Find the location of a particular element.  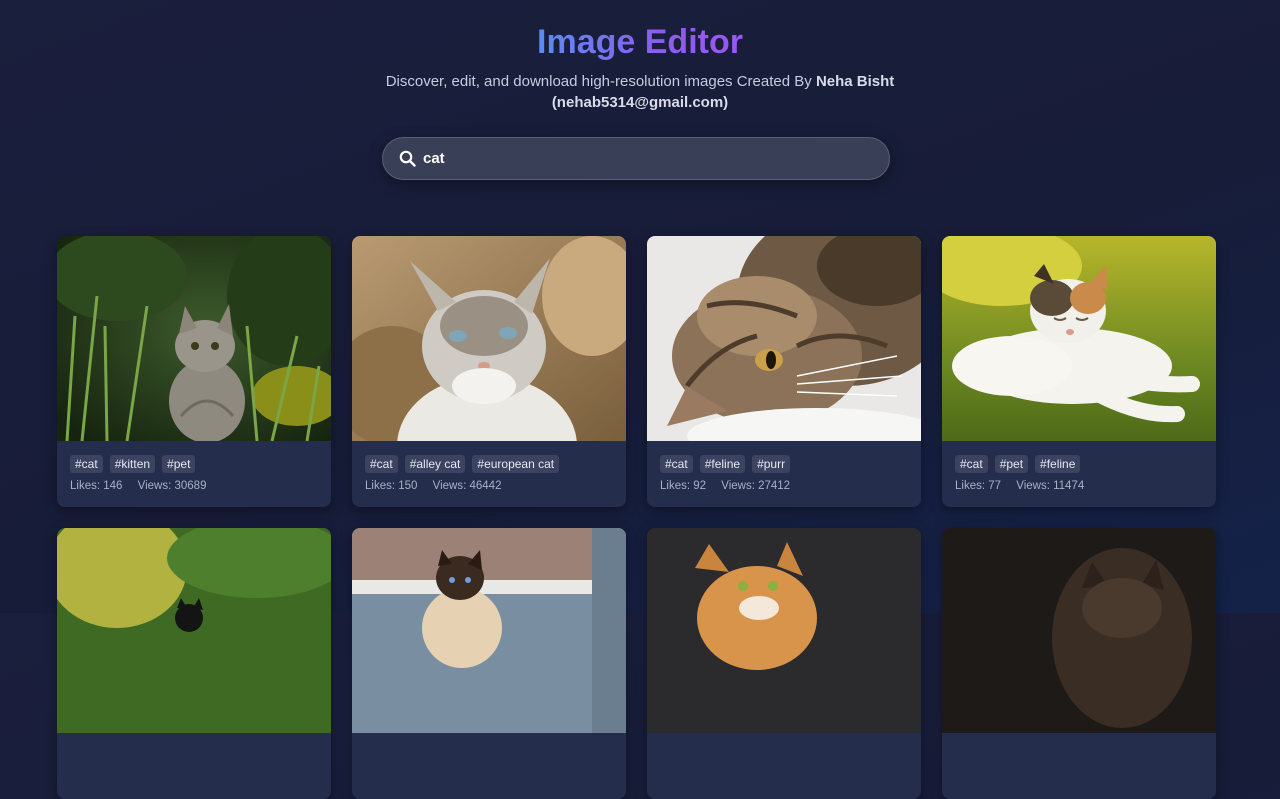

tag-list: #cat #pet #feline is located at coordinates (1079, 464).